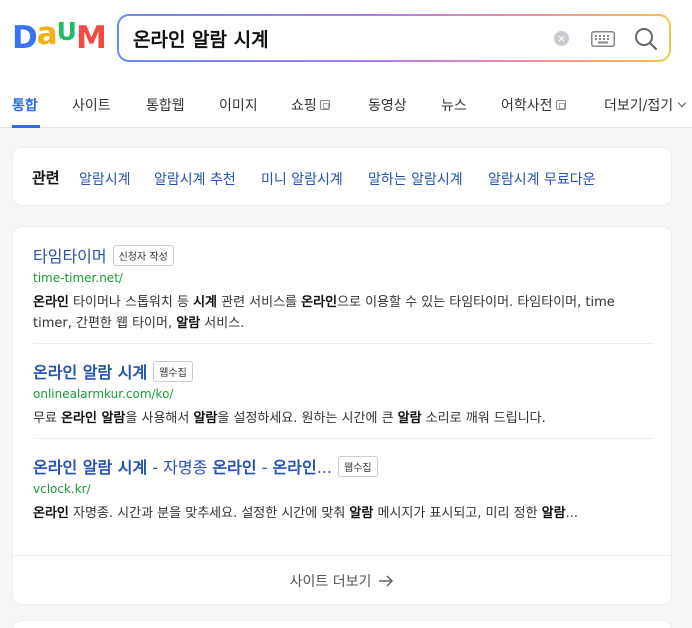 Image resolution: width=692 pixels, height=628 pixels. Describe the element at coordinates (105, 179) in the screenshot. I see `related-link: 알람시계` at that location.